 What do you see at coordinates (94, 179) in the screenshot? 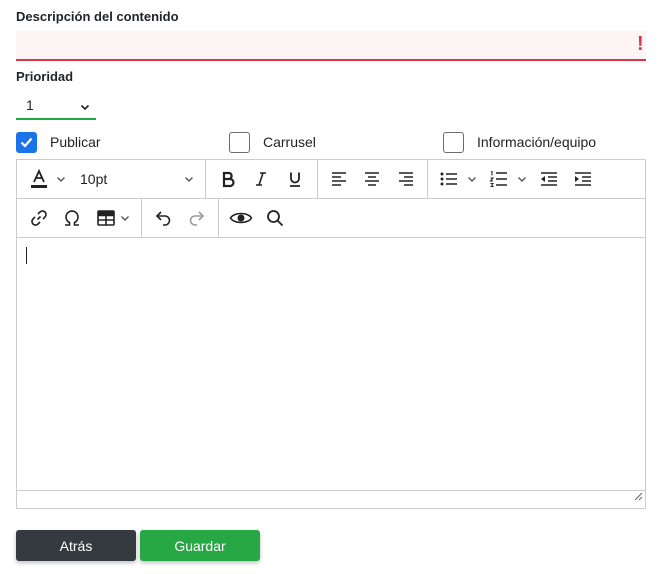
I see `font-size-value: 10pt` at bounding box center [94, 179].